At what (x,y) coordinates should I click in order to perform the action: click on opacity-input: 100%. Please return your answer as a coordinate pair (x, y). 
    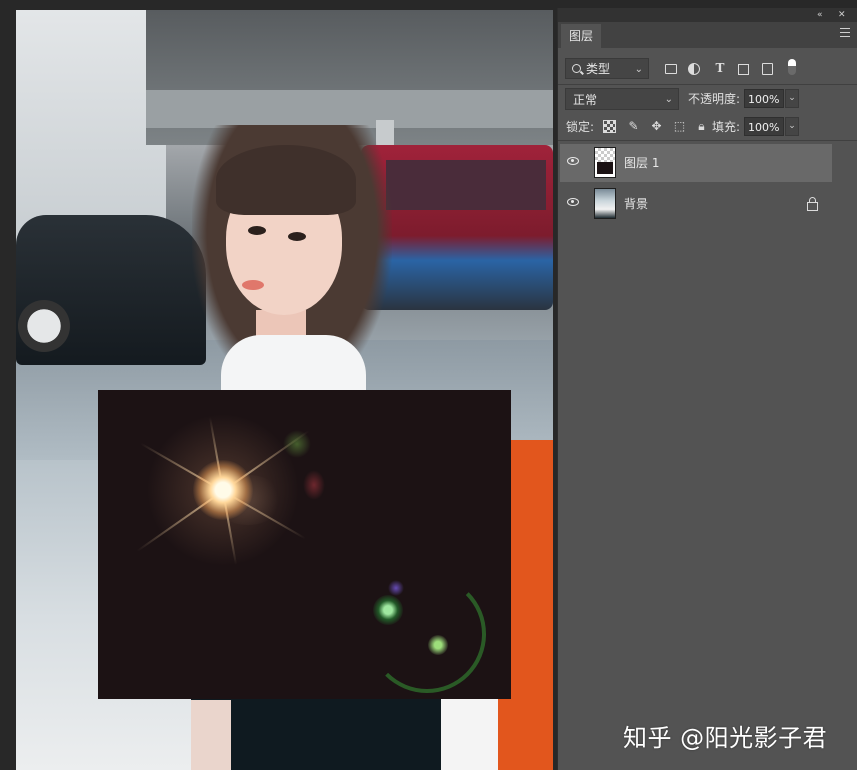
    Looking at the image, I should click on (764, 98).